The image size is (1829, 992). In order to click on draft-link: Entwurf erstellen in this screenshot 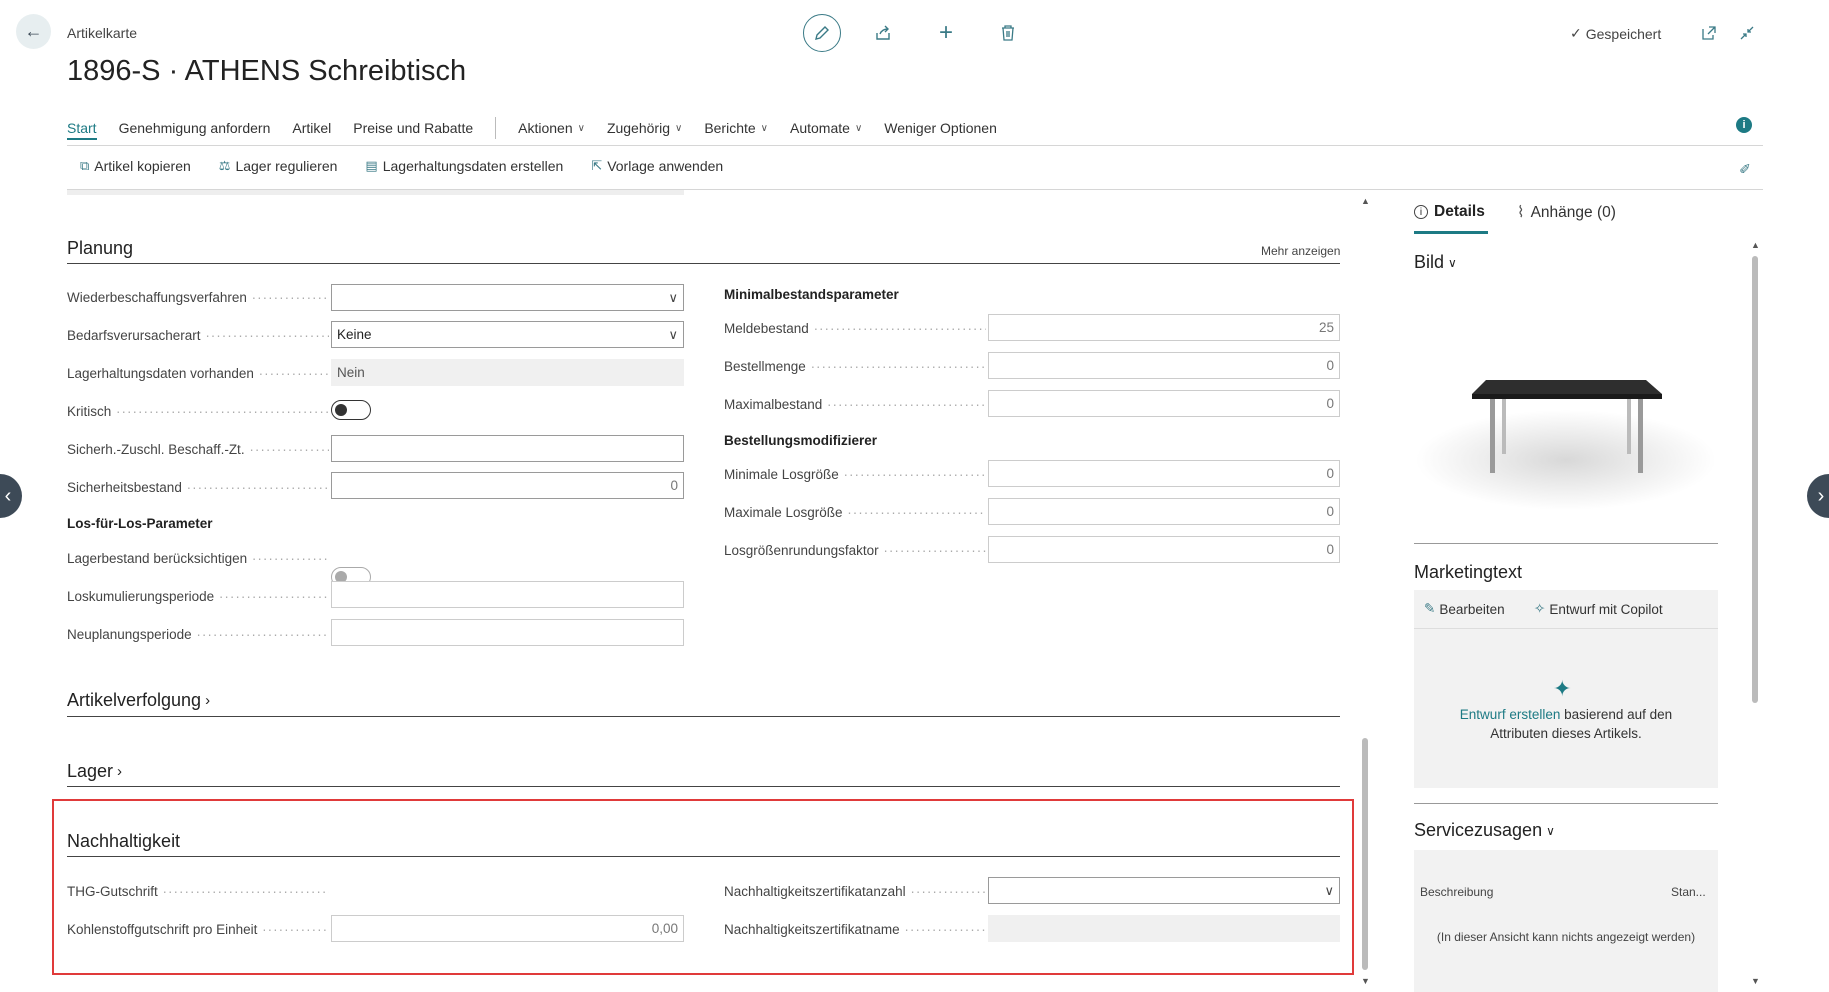, I will do `click(1510, 714)`.